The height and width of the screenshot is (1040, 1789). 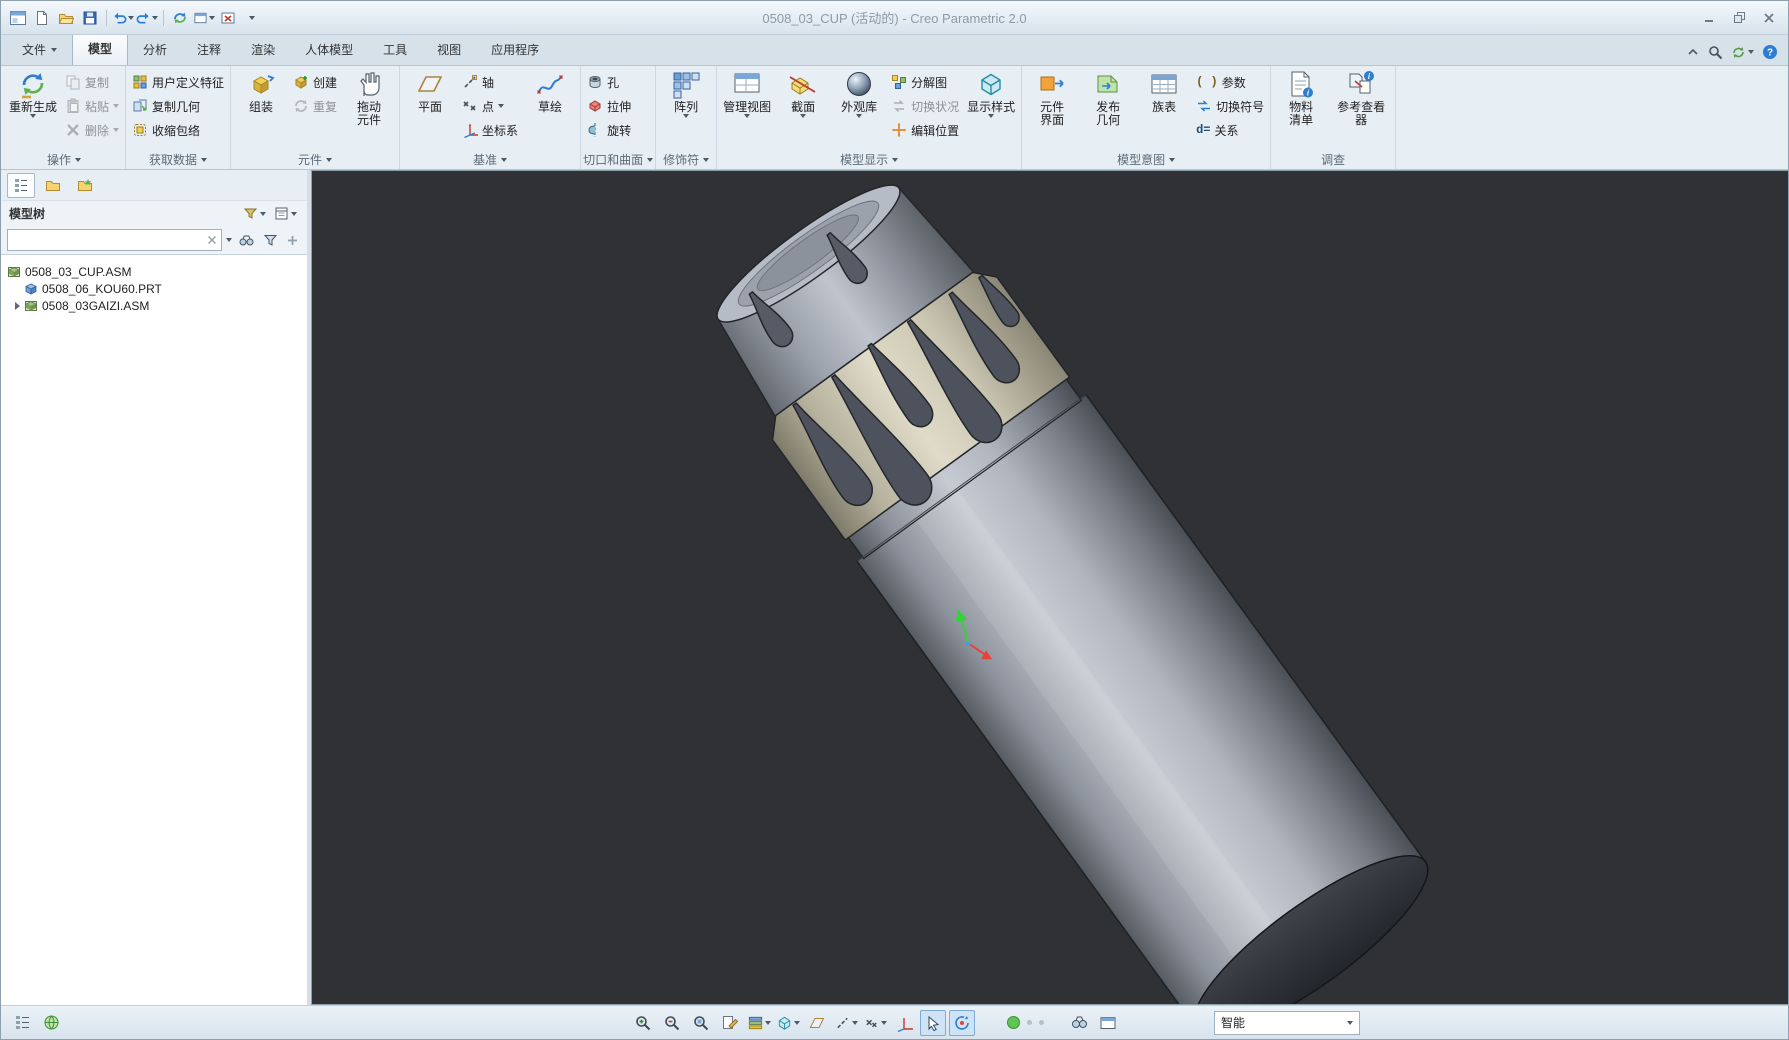 I want to click on folder-browser-tab-icon, so click(x=53, y=185).